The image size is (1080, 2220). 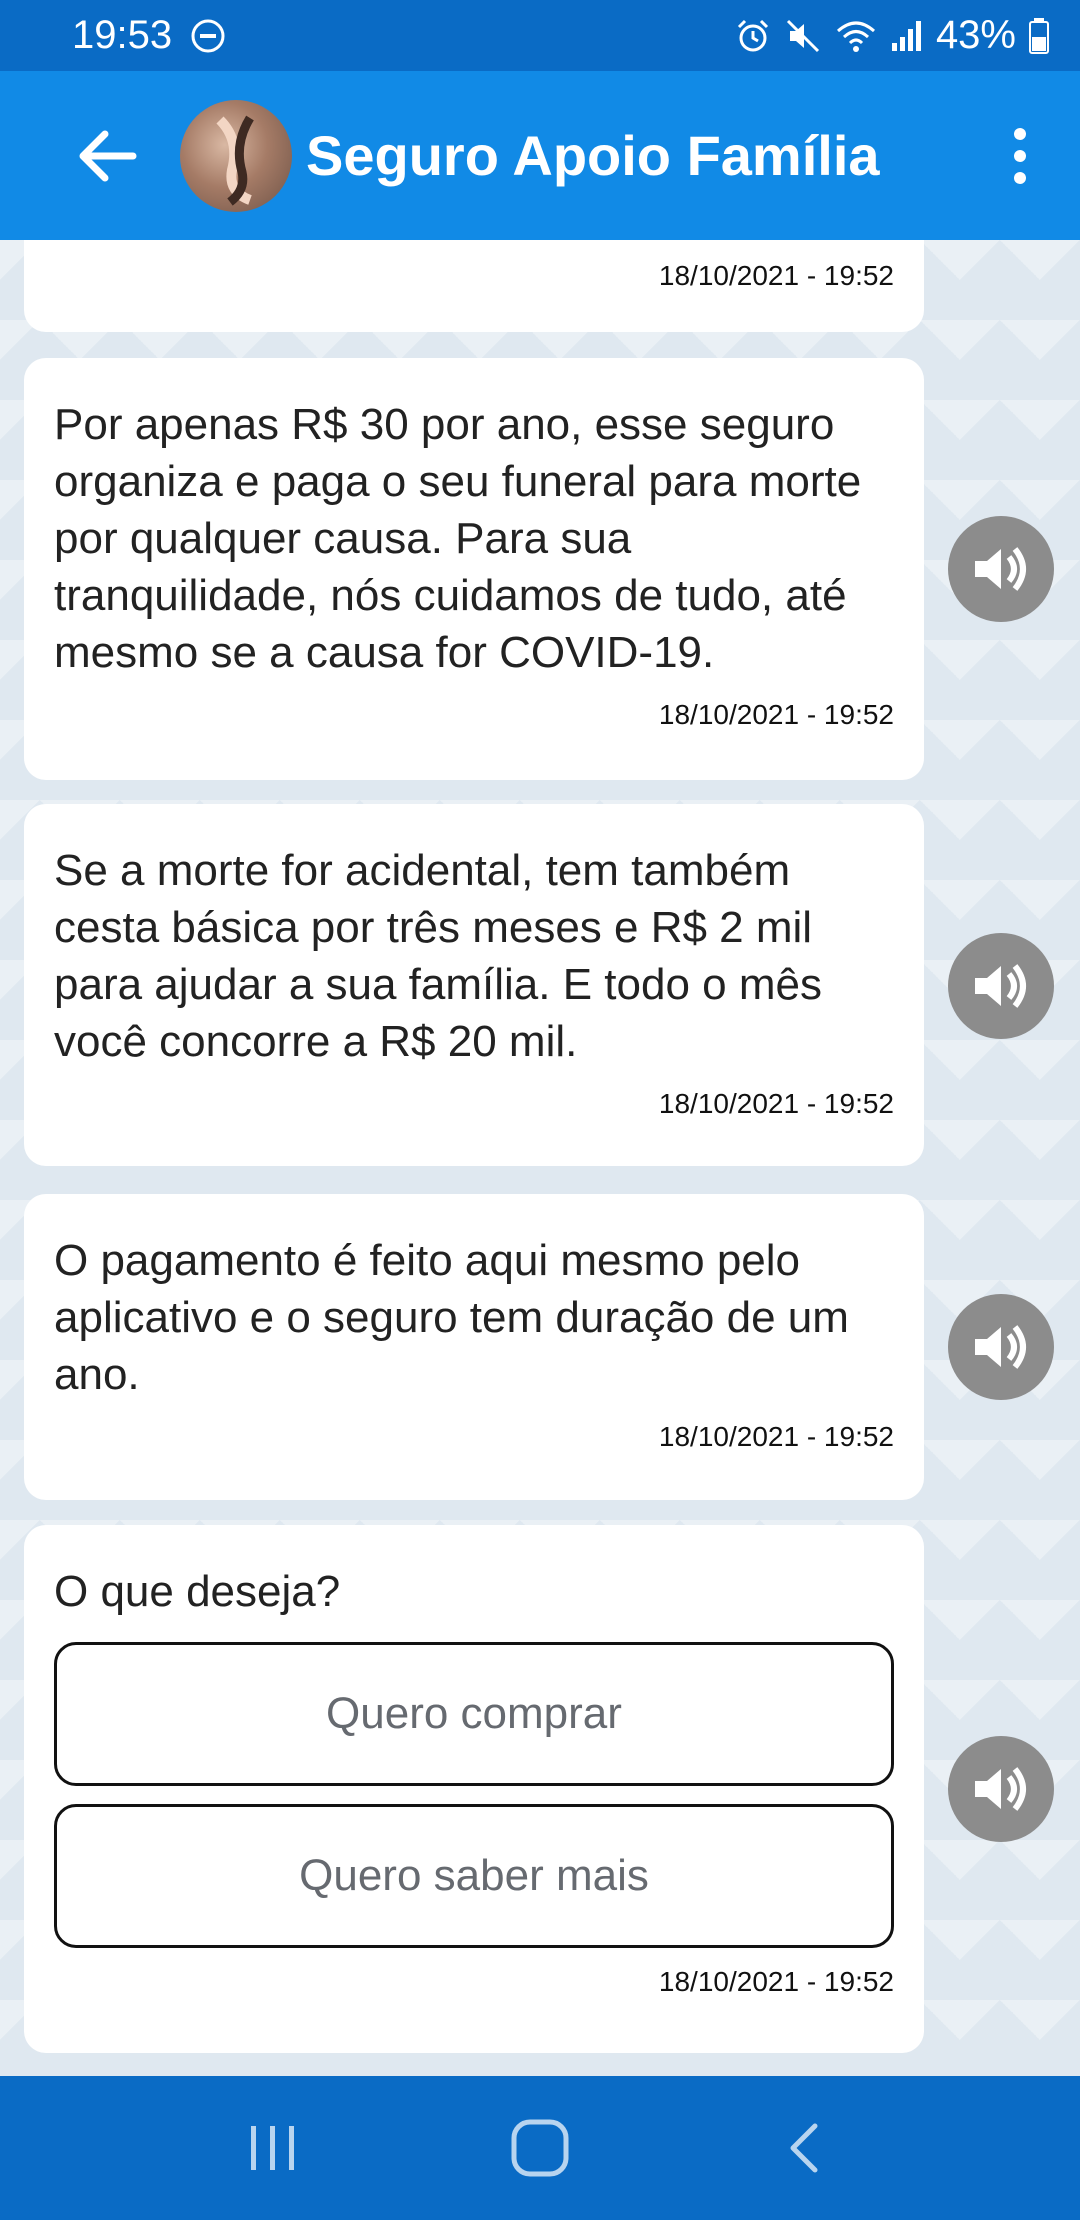 I want to click on alarm-icon, so click(x=753, y=36).